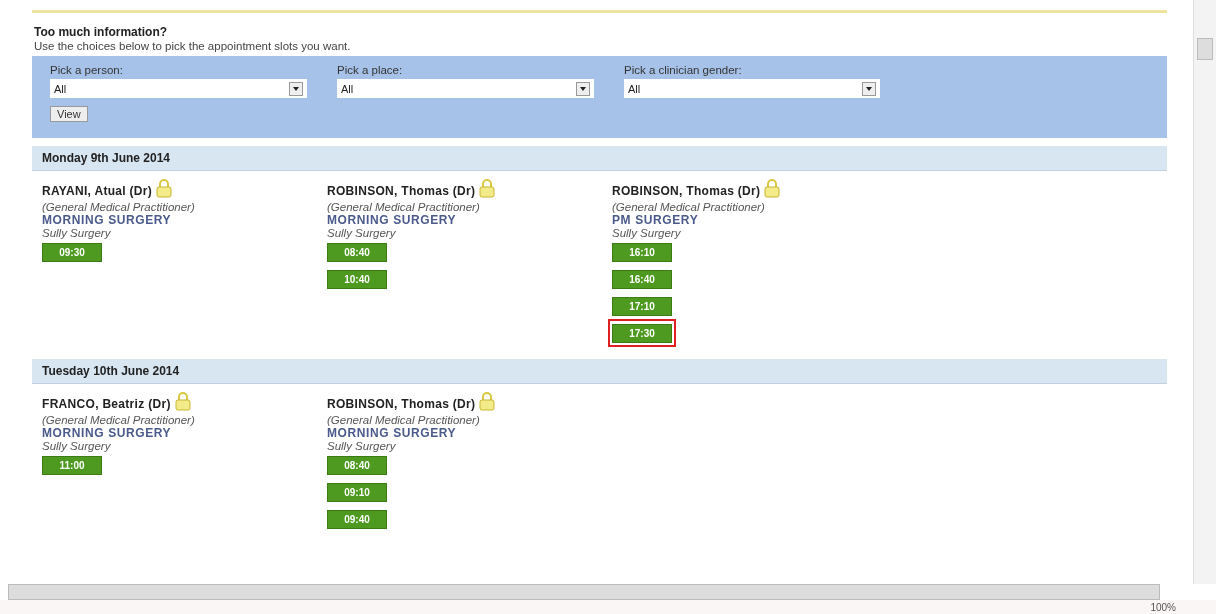 This screenshot has width=1216, height=614. Describe the element at coordinates (642, 279) in the screenshot. I see `time-slot-button: 16:40` at that location.